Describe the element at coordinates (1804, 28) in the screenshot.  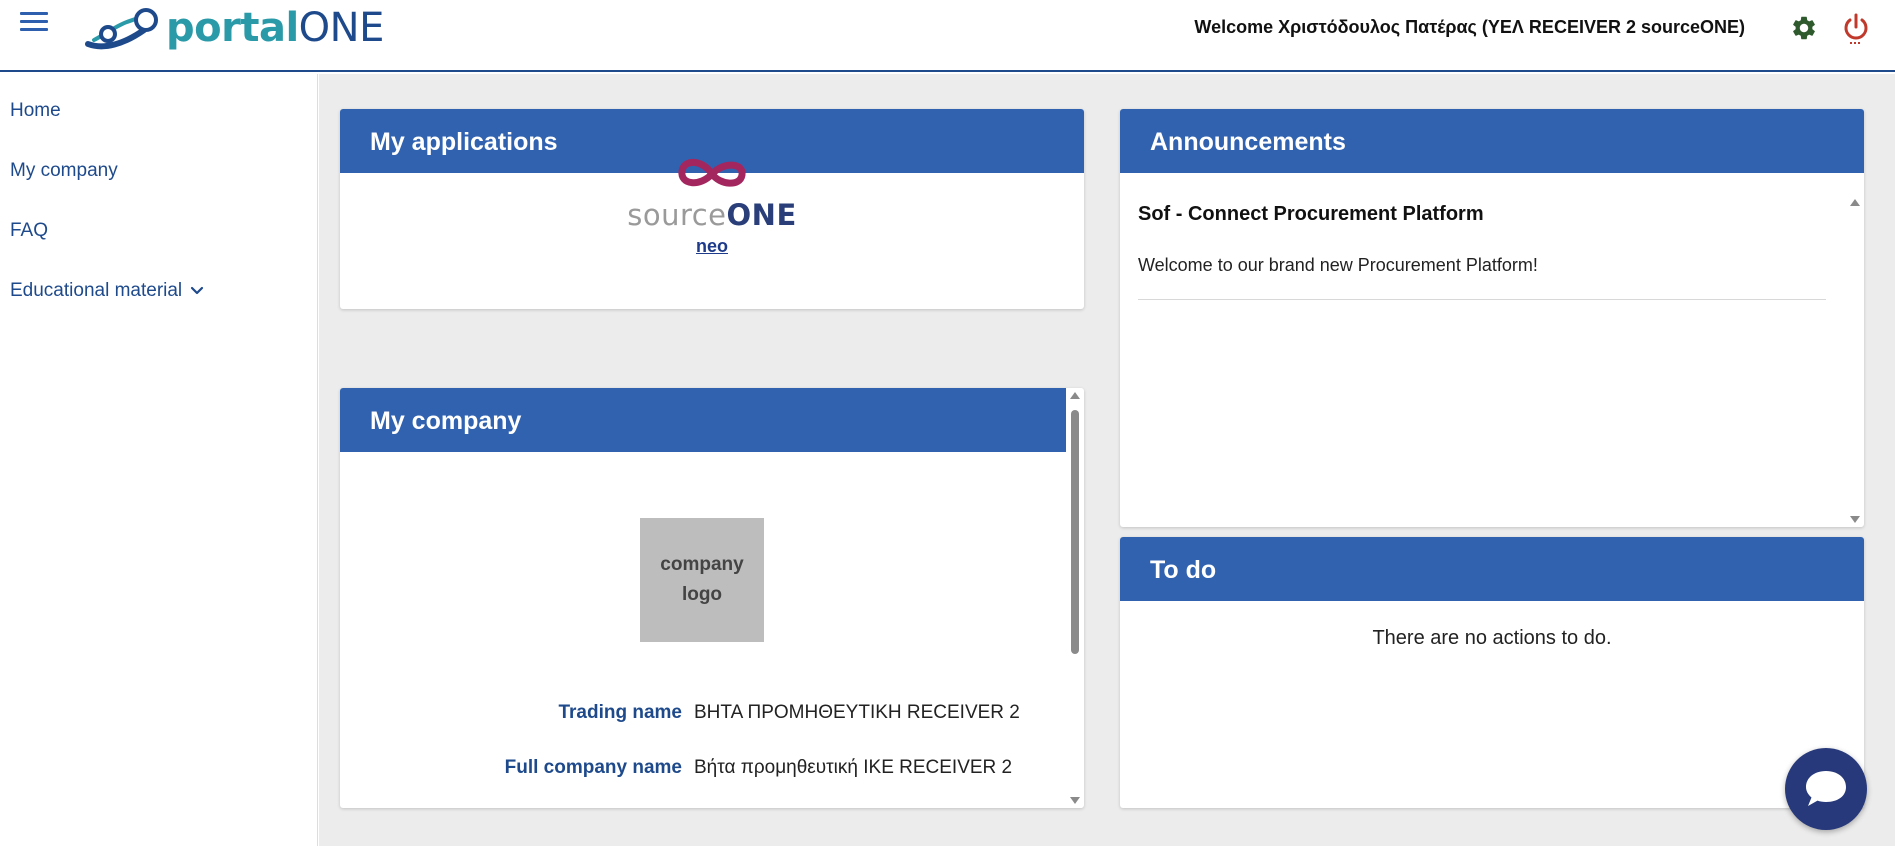
I see `gear-icon` at that location.